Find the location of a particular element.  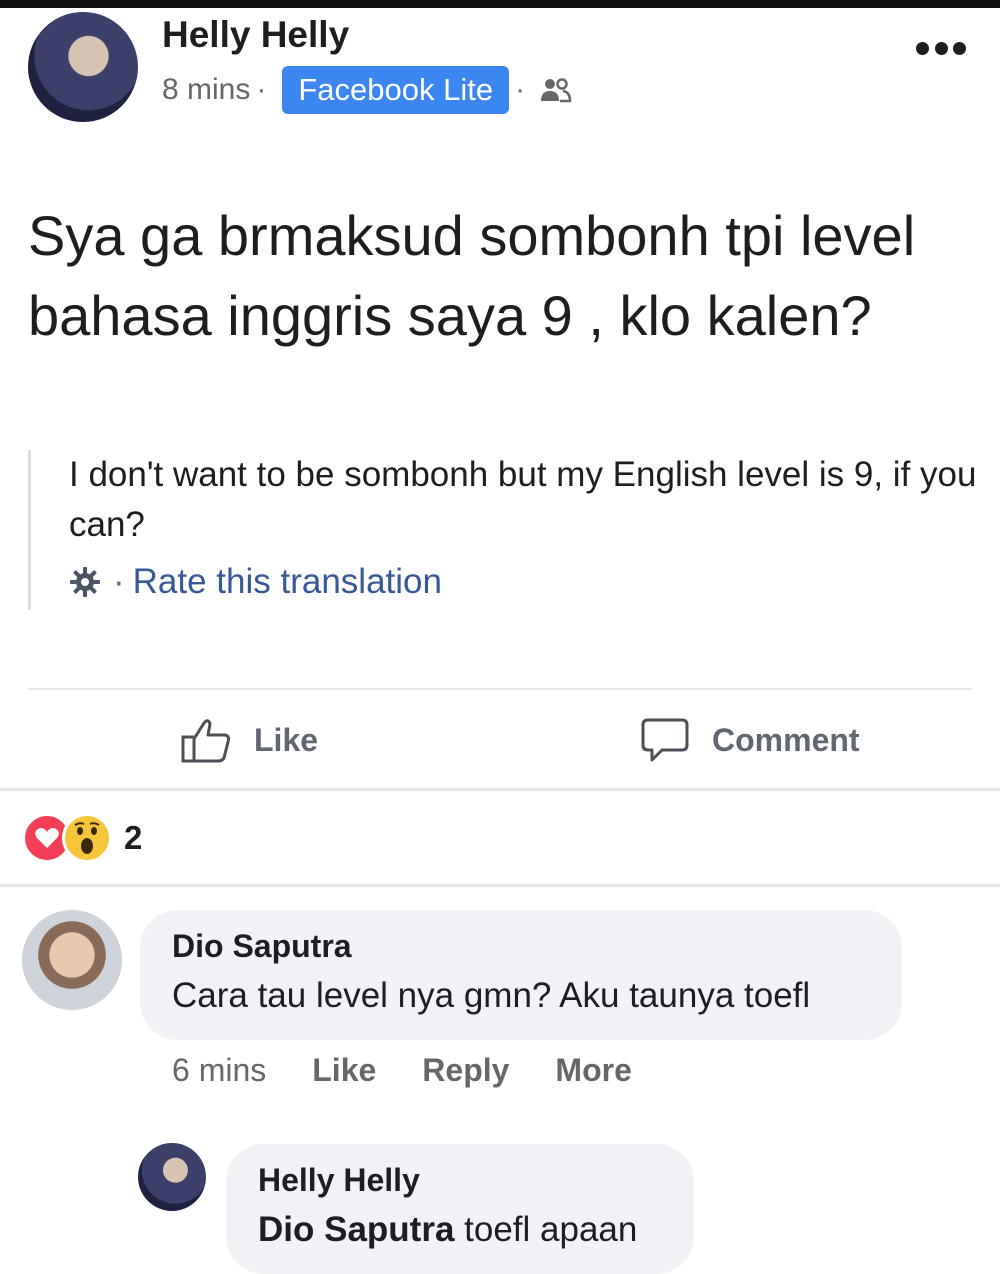

commenter-avatar is located at coordinates (72, 960).